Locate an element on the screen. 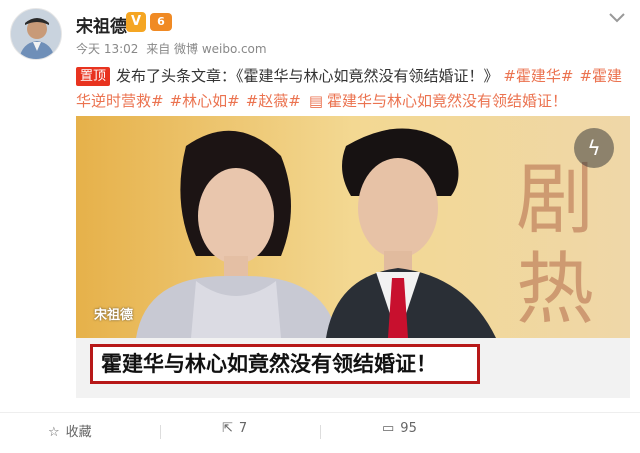  article-link: 霍建华与林心如竟然没有领结婚证！ is located at coordinates (447, 101).